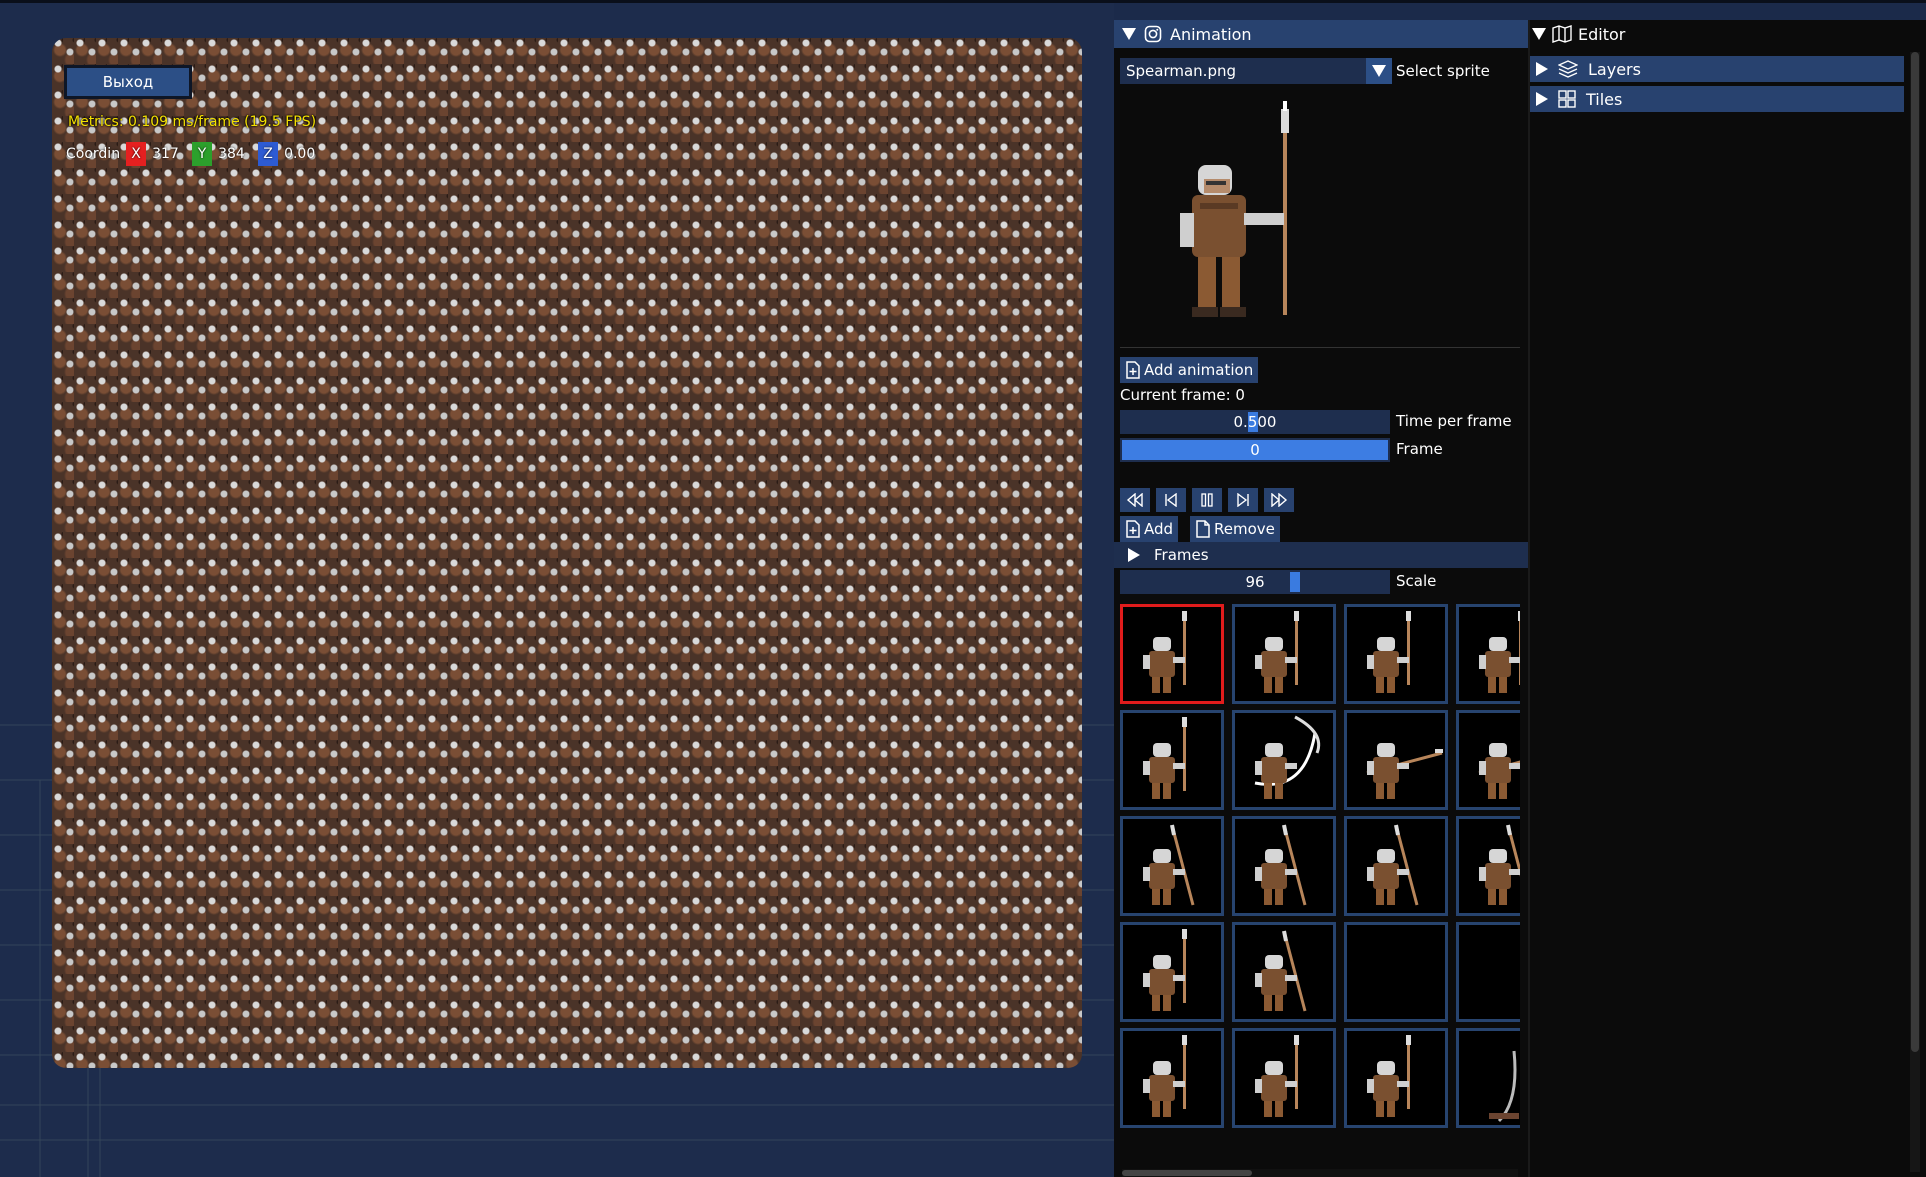 The width and height of the screenshot is (1926, 1177). Describe the element at coordinates (1159, 529) in the screenshot. I see `add-frame-label: Add` at that location.